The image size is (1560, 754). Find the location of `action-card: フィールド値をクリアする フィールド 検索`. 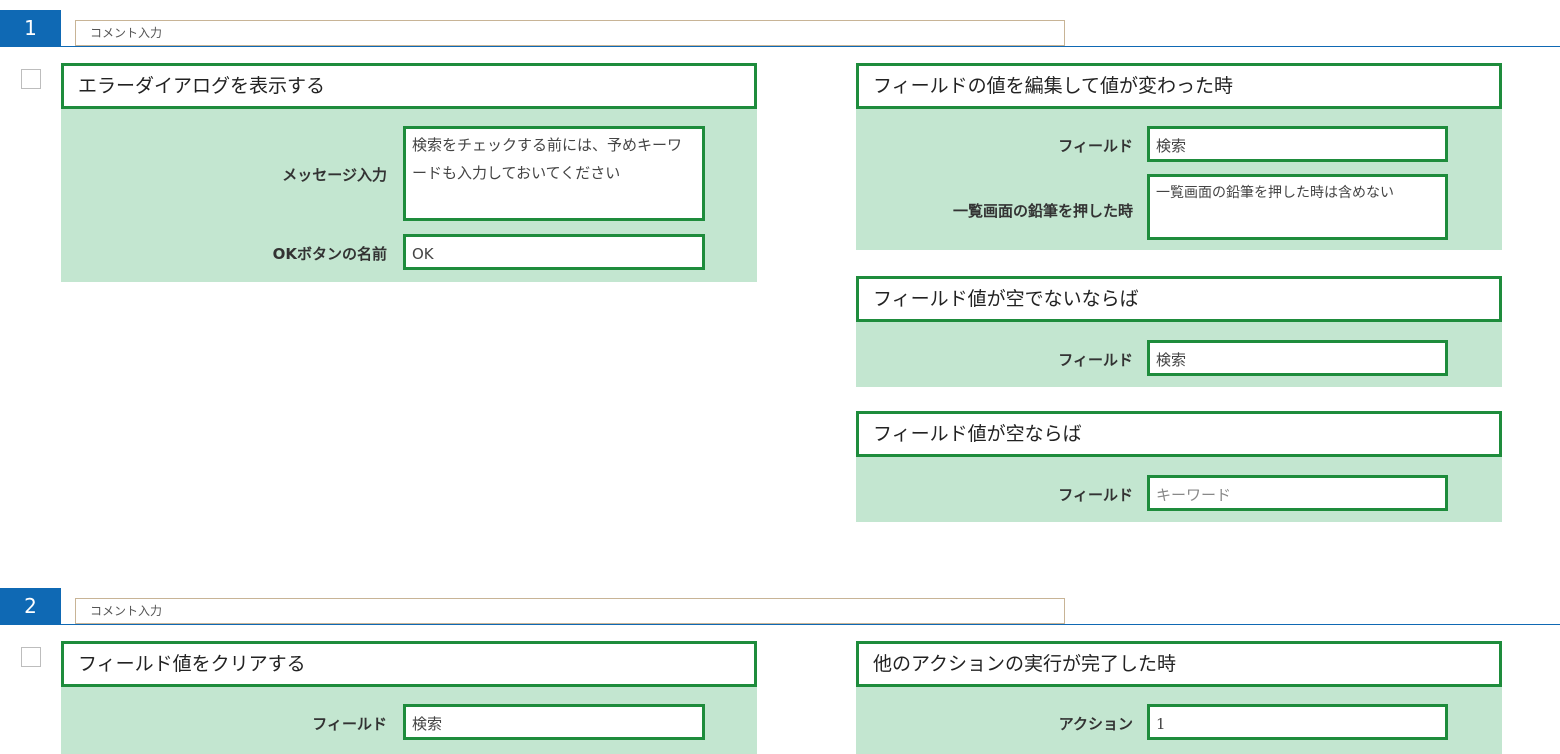

action-card: フィールド値をクリアする フィールド 検索 is located at coordinates (409, 697).